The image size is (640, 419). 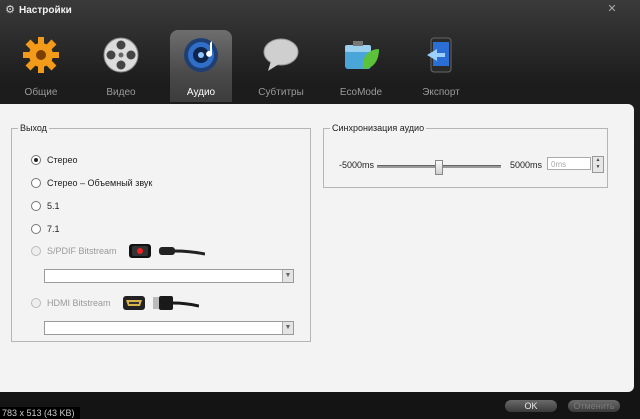 I want to click on radio-spdif: S/PDIF Bitstream, so click(x=118, y=251).